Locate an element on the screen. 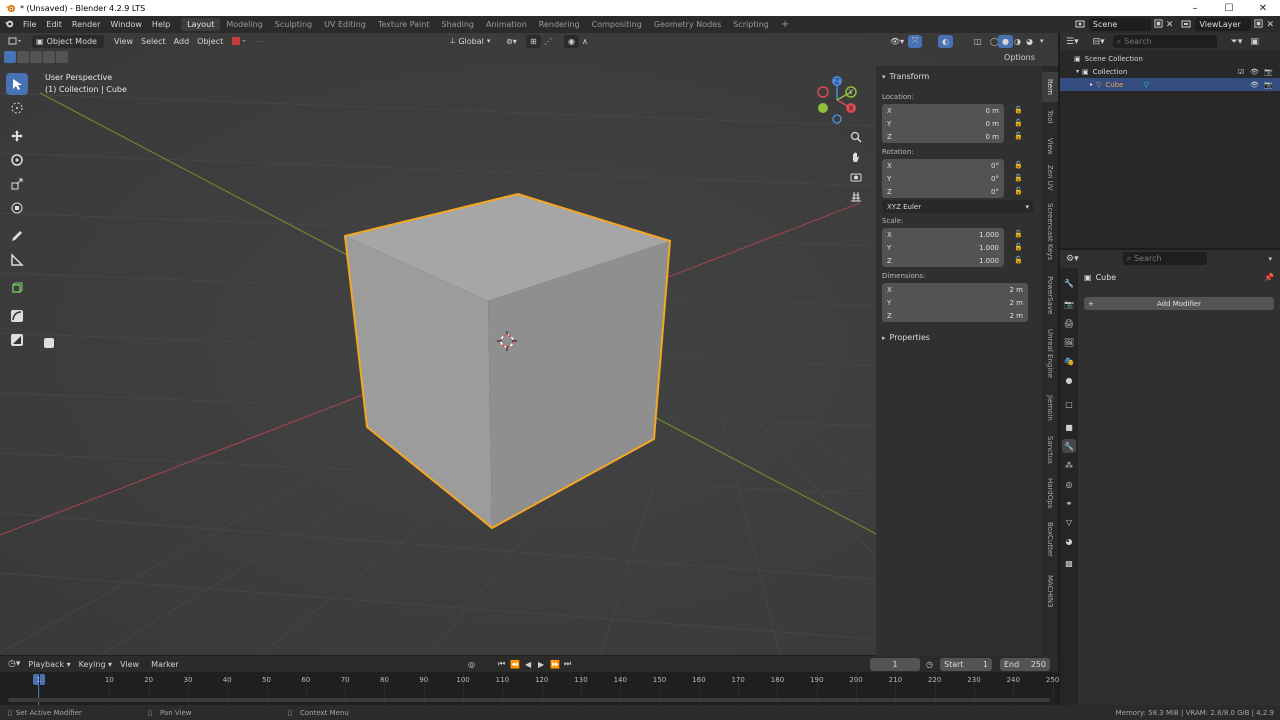 This screenshot has height=720, width=1280. blender-menu-icon is located at coordinates (9, 25).